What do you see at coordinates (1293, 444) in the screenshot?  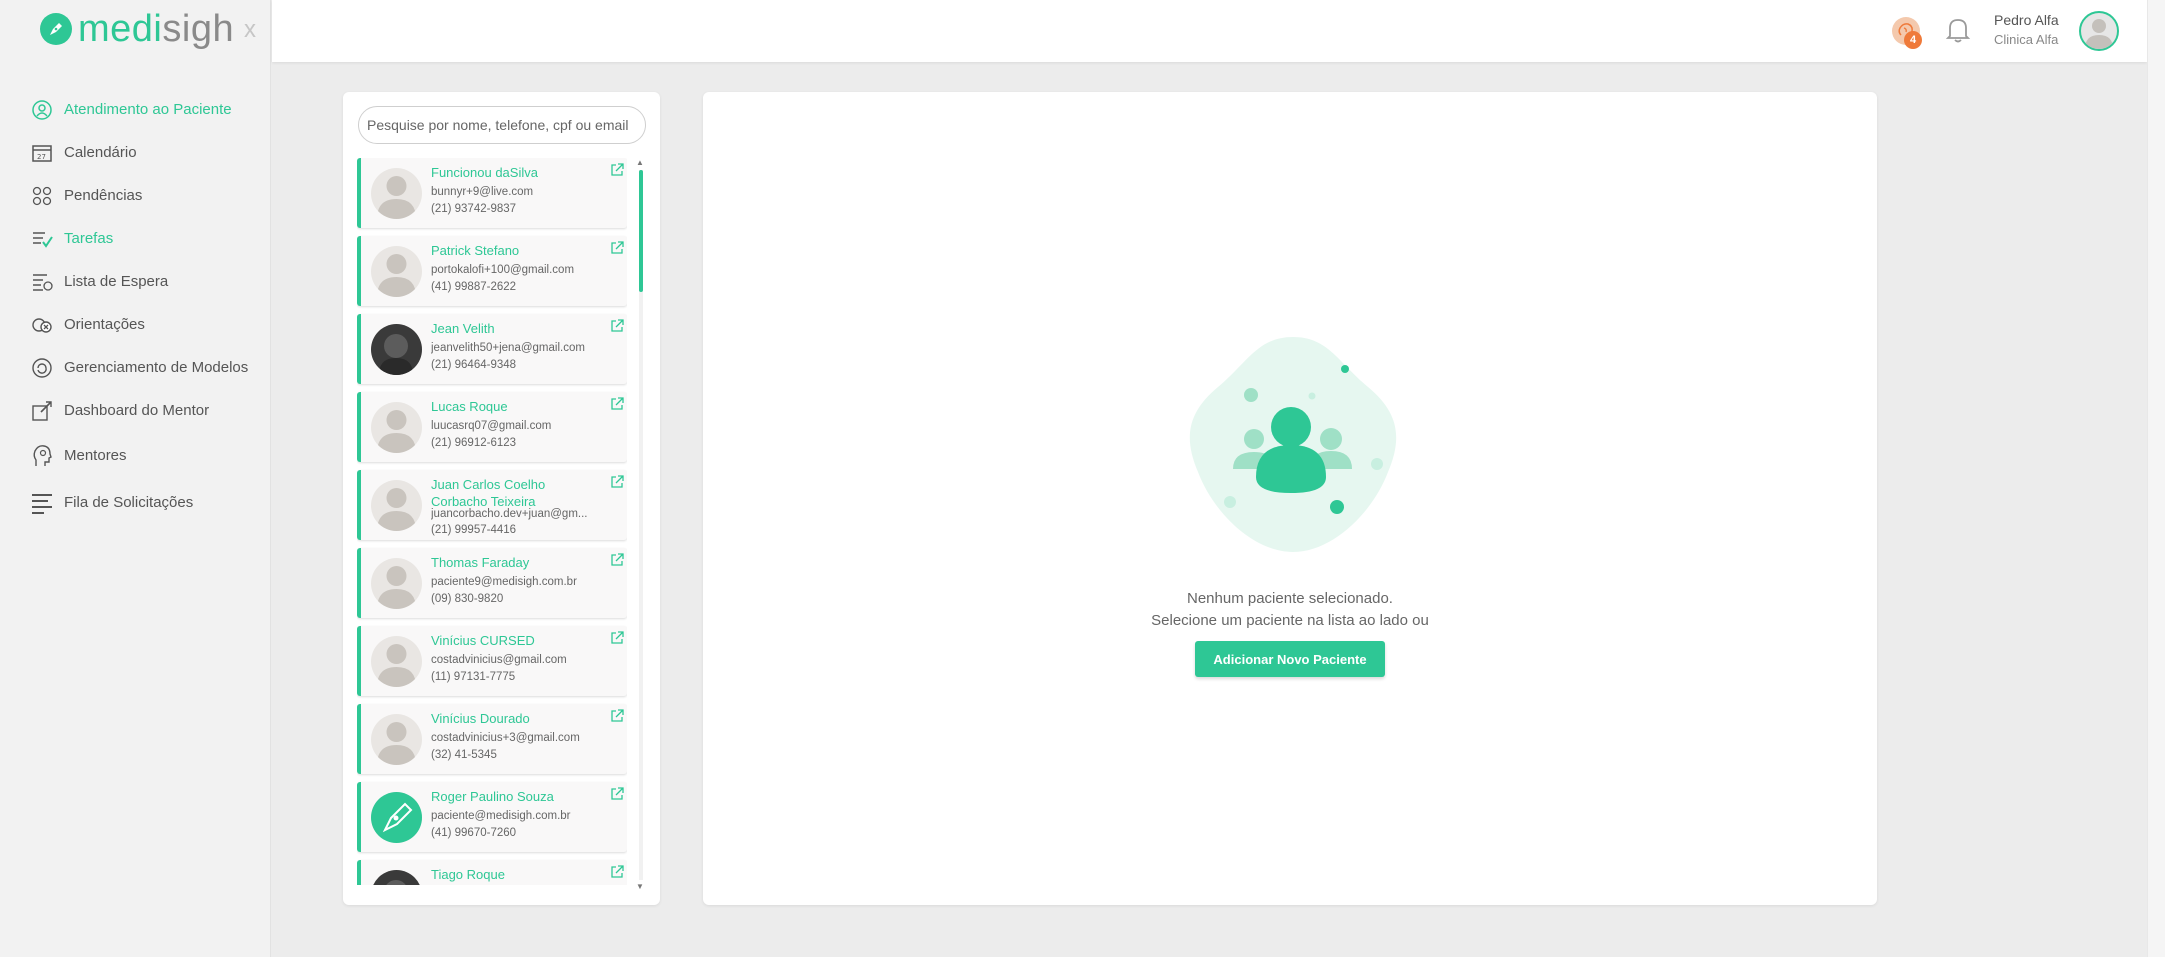 I see `no-patient-illustration` at bounding box center [1293, 444].